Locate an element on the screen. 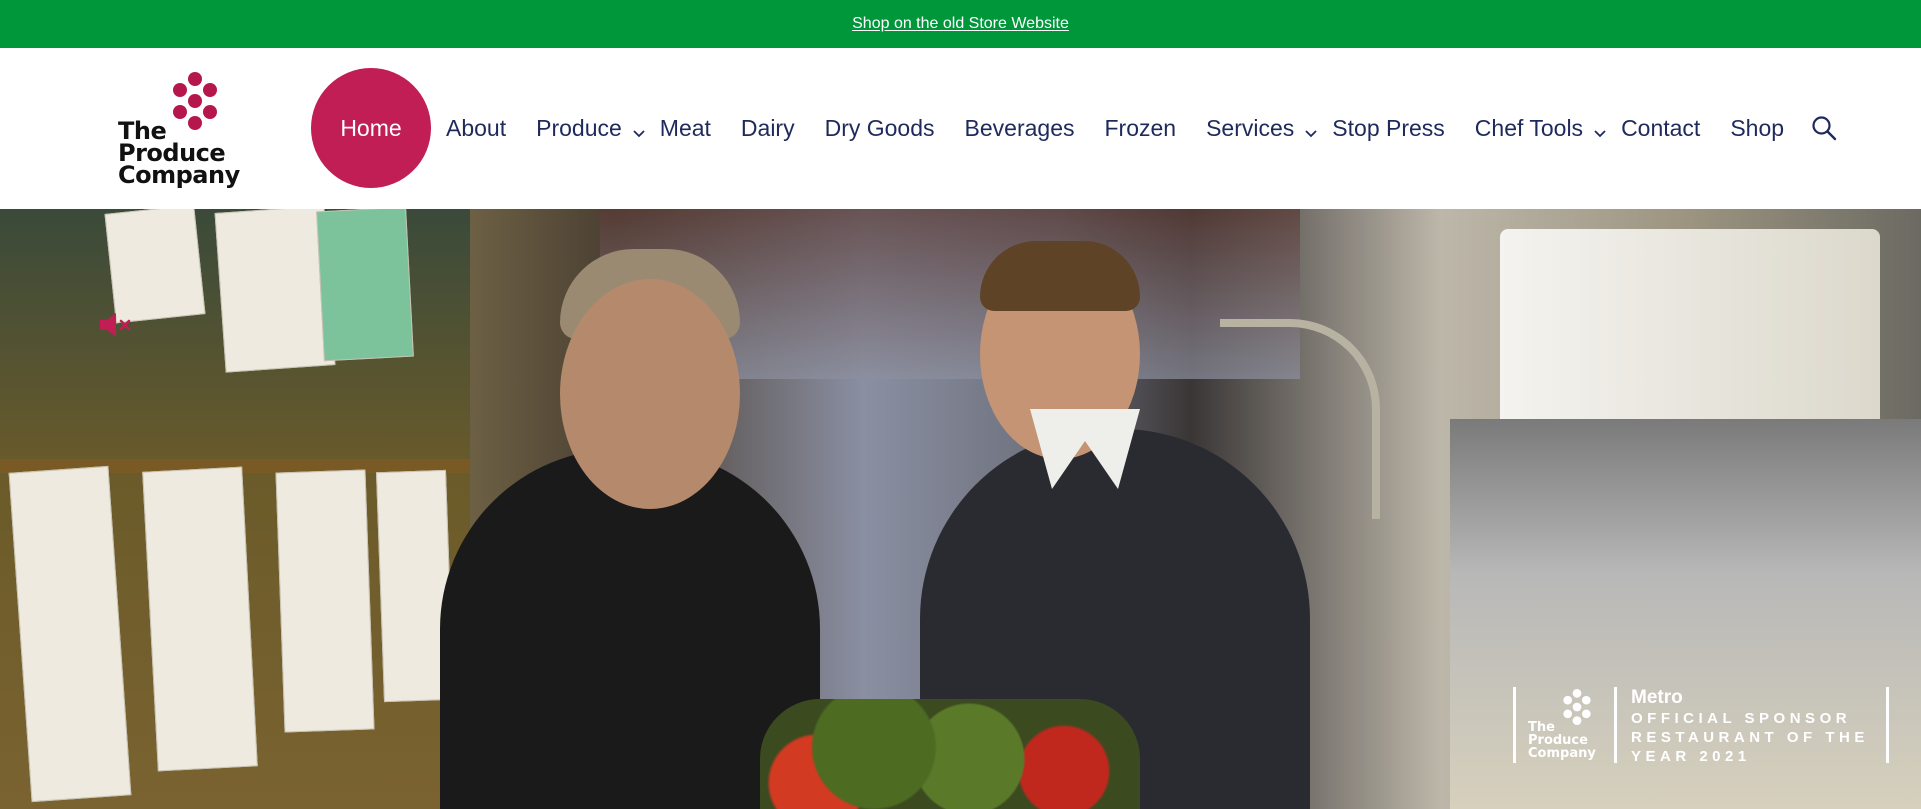  nav-item-stop-press: Stop Press is located at coordinates (1388, 128).